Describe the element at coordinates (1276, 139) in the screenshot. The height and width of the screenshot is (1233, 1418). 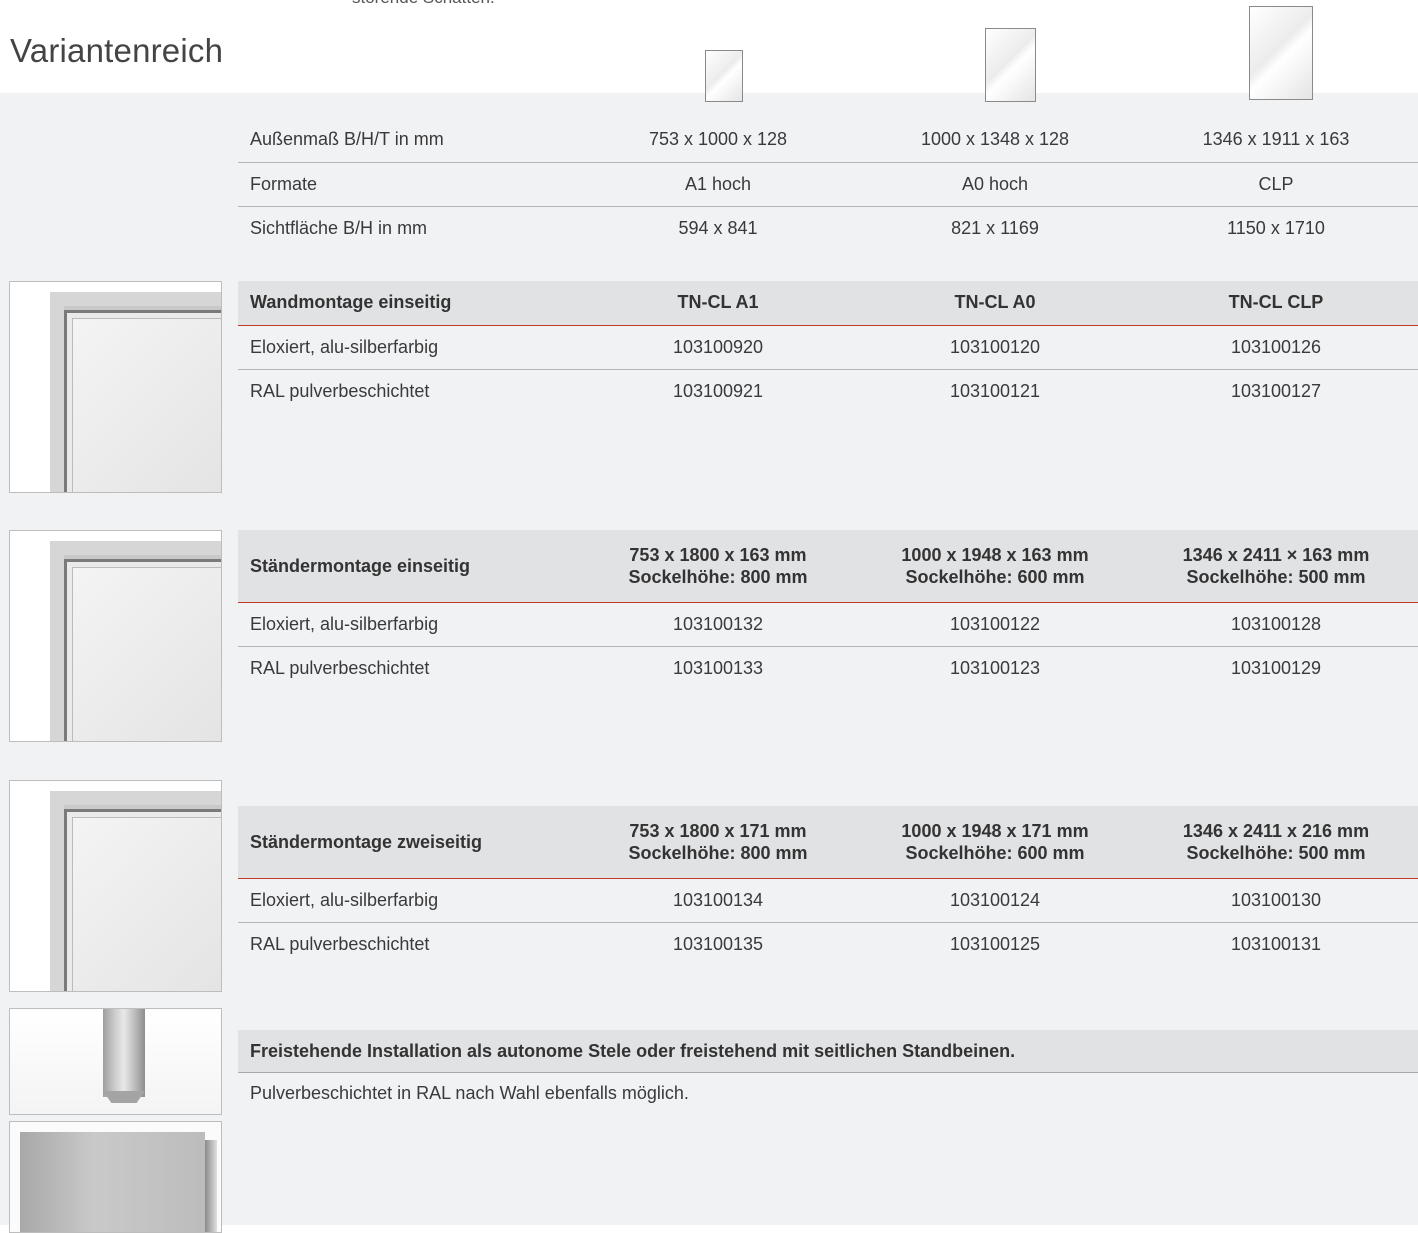
I see `cell-value: 1346 x 1911 x 163` at that location.